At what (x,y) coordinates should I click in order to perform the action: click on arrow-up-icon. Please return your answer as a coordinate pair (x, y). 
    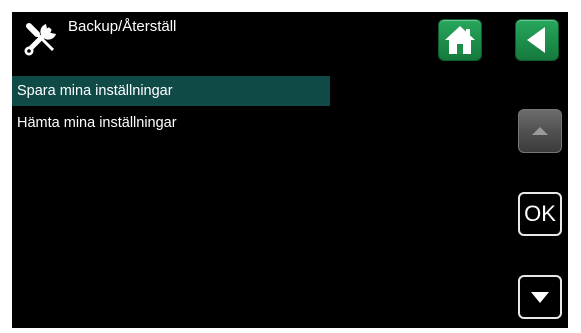
    Looking at the image, I should click on (540, 131).